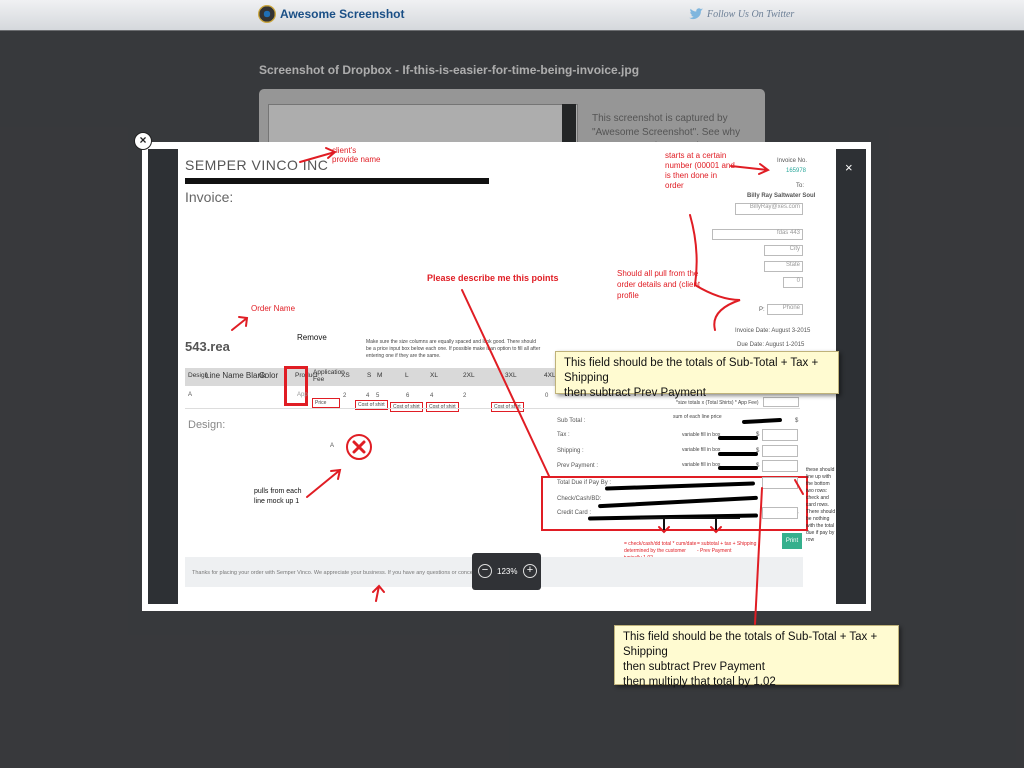 This screenshot has height=768, width=1024. I want to click on city-field: City, so click(783, 250).